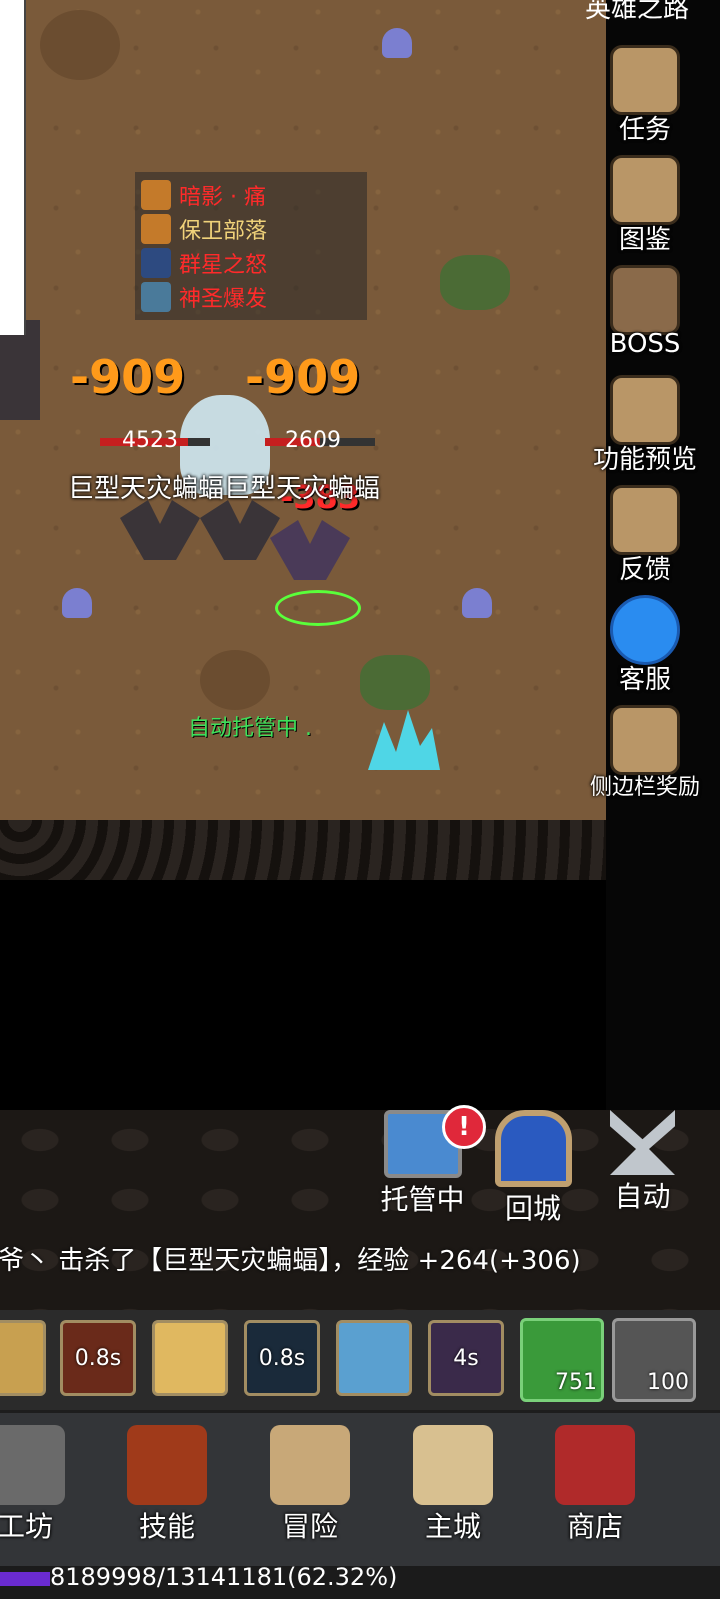  Describe the element at coordinates (576, 1382) in the screenshot. I see `item-count: 751` at that location.